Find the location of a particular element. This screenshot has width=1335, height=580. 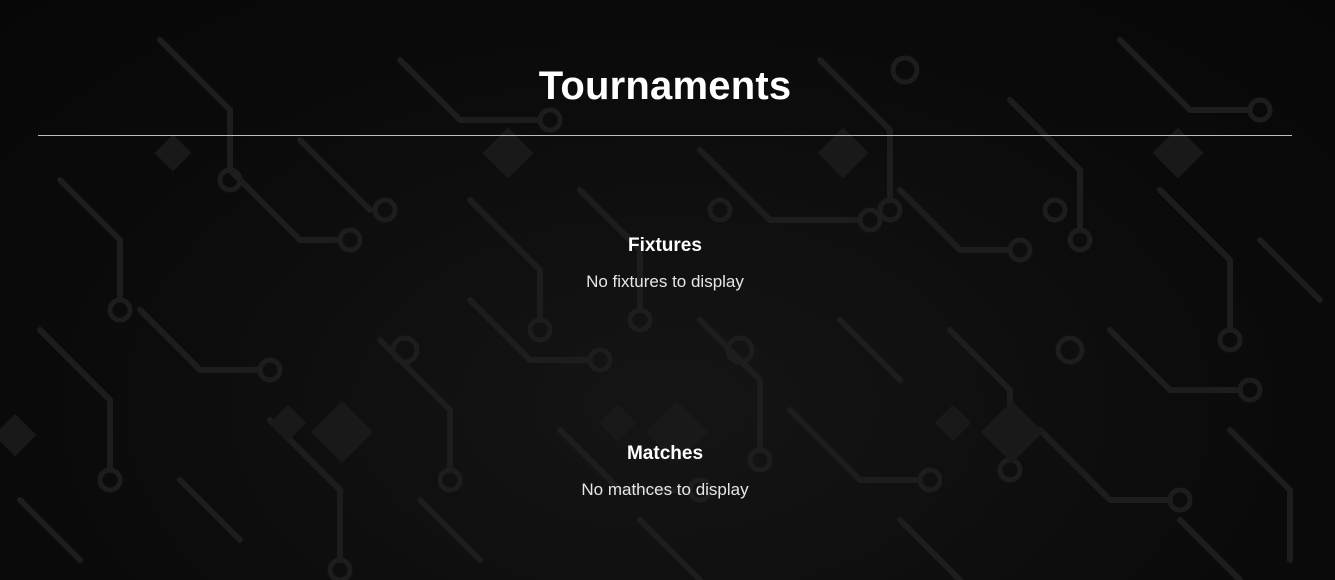

fixtures-heading: Fixtures is located at coordinates (665, 245).